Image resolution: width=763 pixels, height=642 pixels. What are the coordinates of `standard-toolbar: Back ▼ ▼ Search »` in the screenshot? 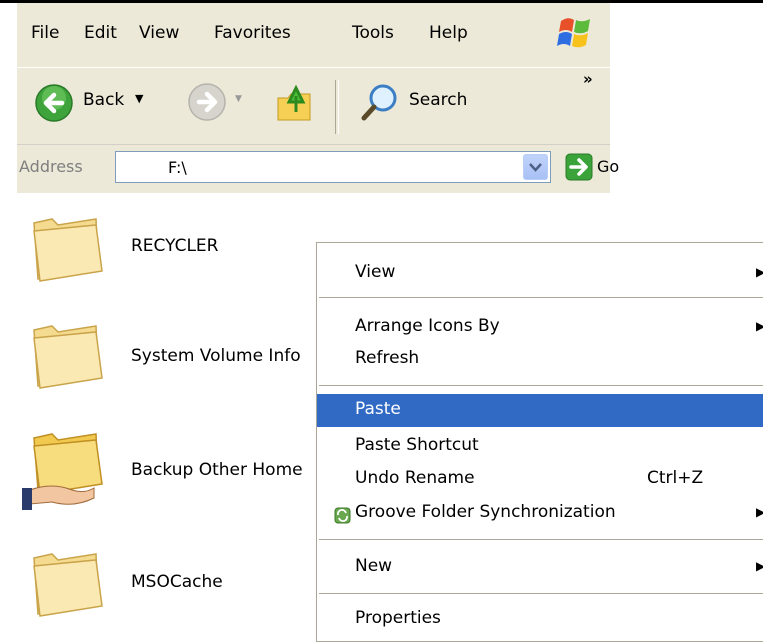 It's located at (313, 106).